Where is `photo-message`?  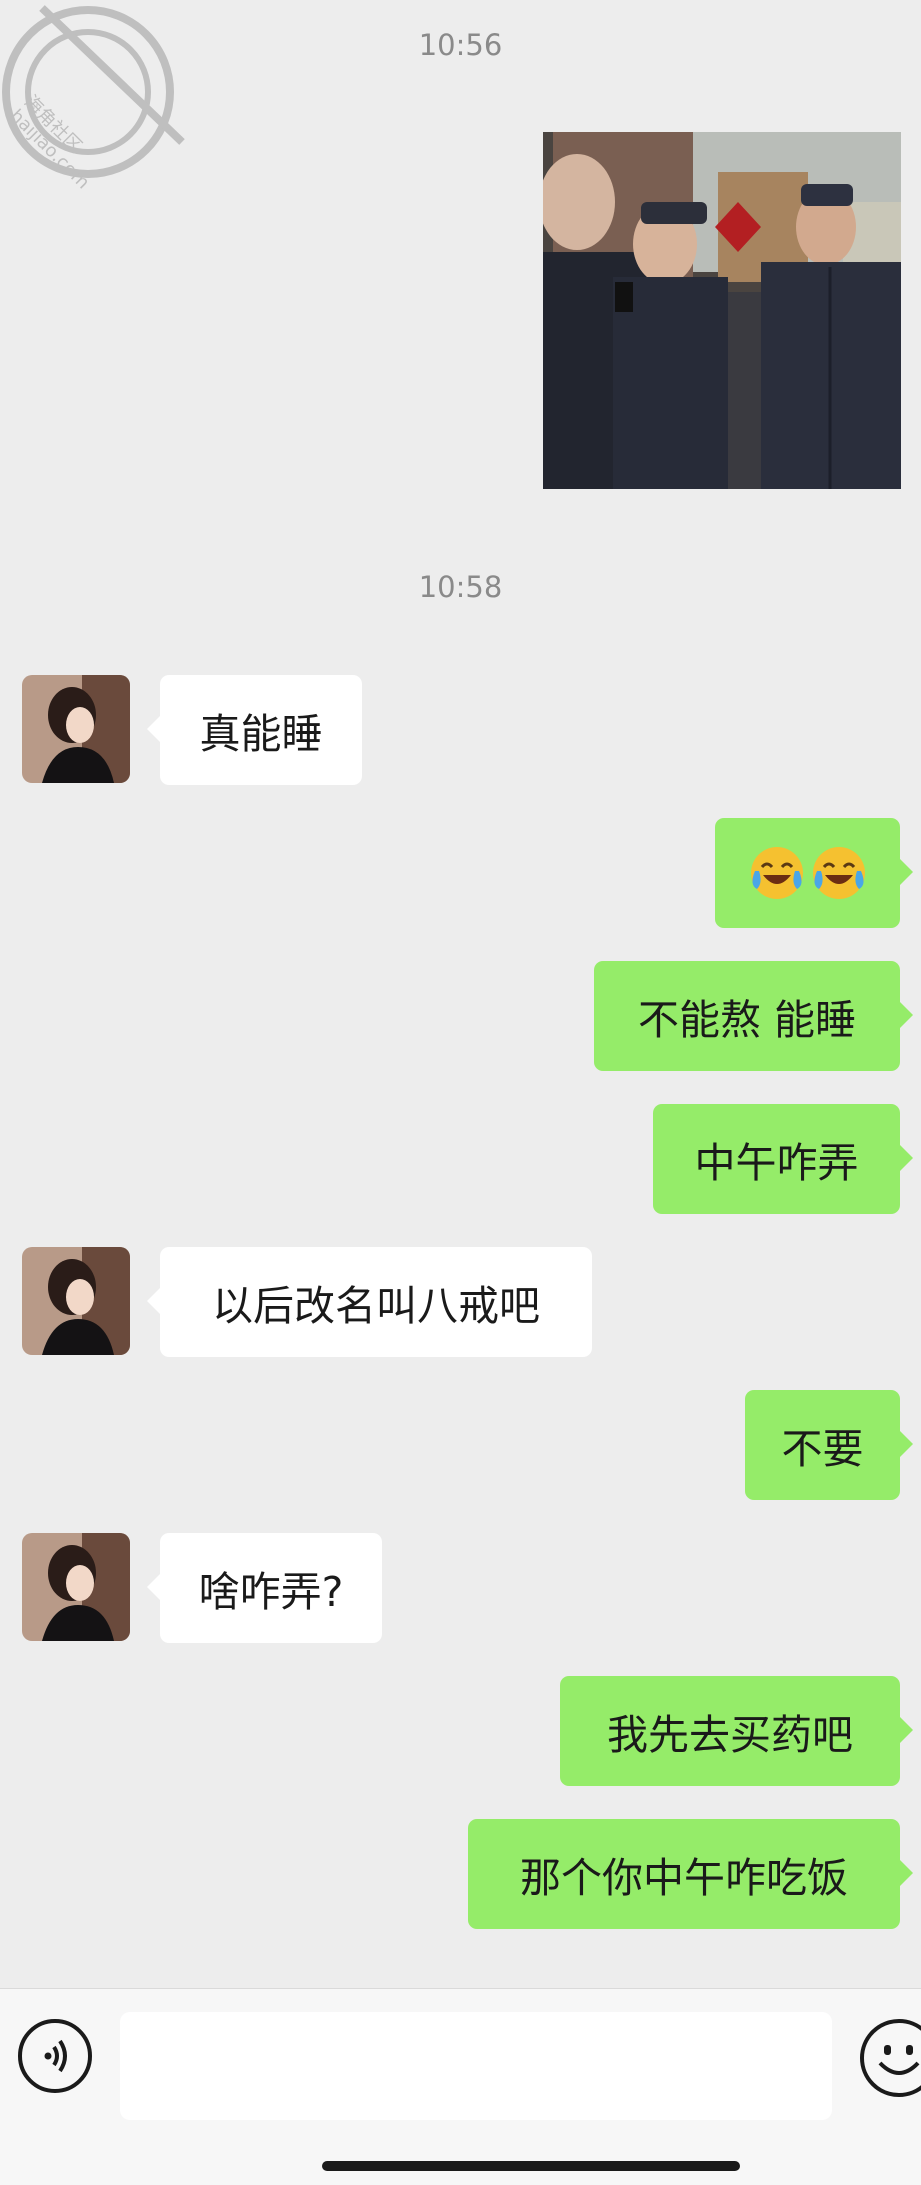
photo-message is located at coordinates (722, 310).